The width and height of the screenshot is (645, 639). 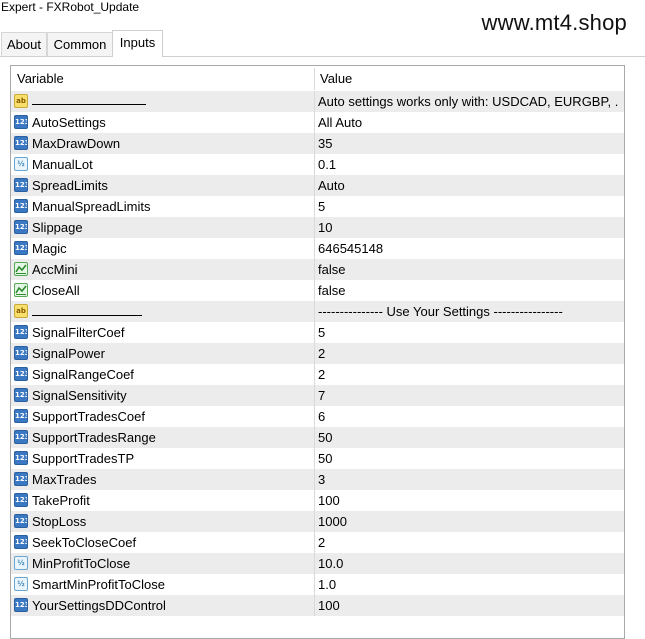 I want to click on variable-name: SupportTradesRange, so click(x=94, y=437).